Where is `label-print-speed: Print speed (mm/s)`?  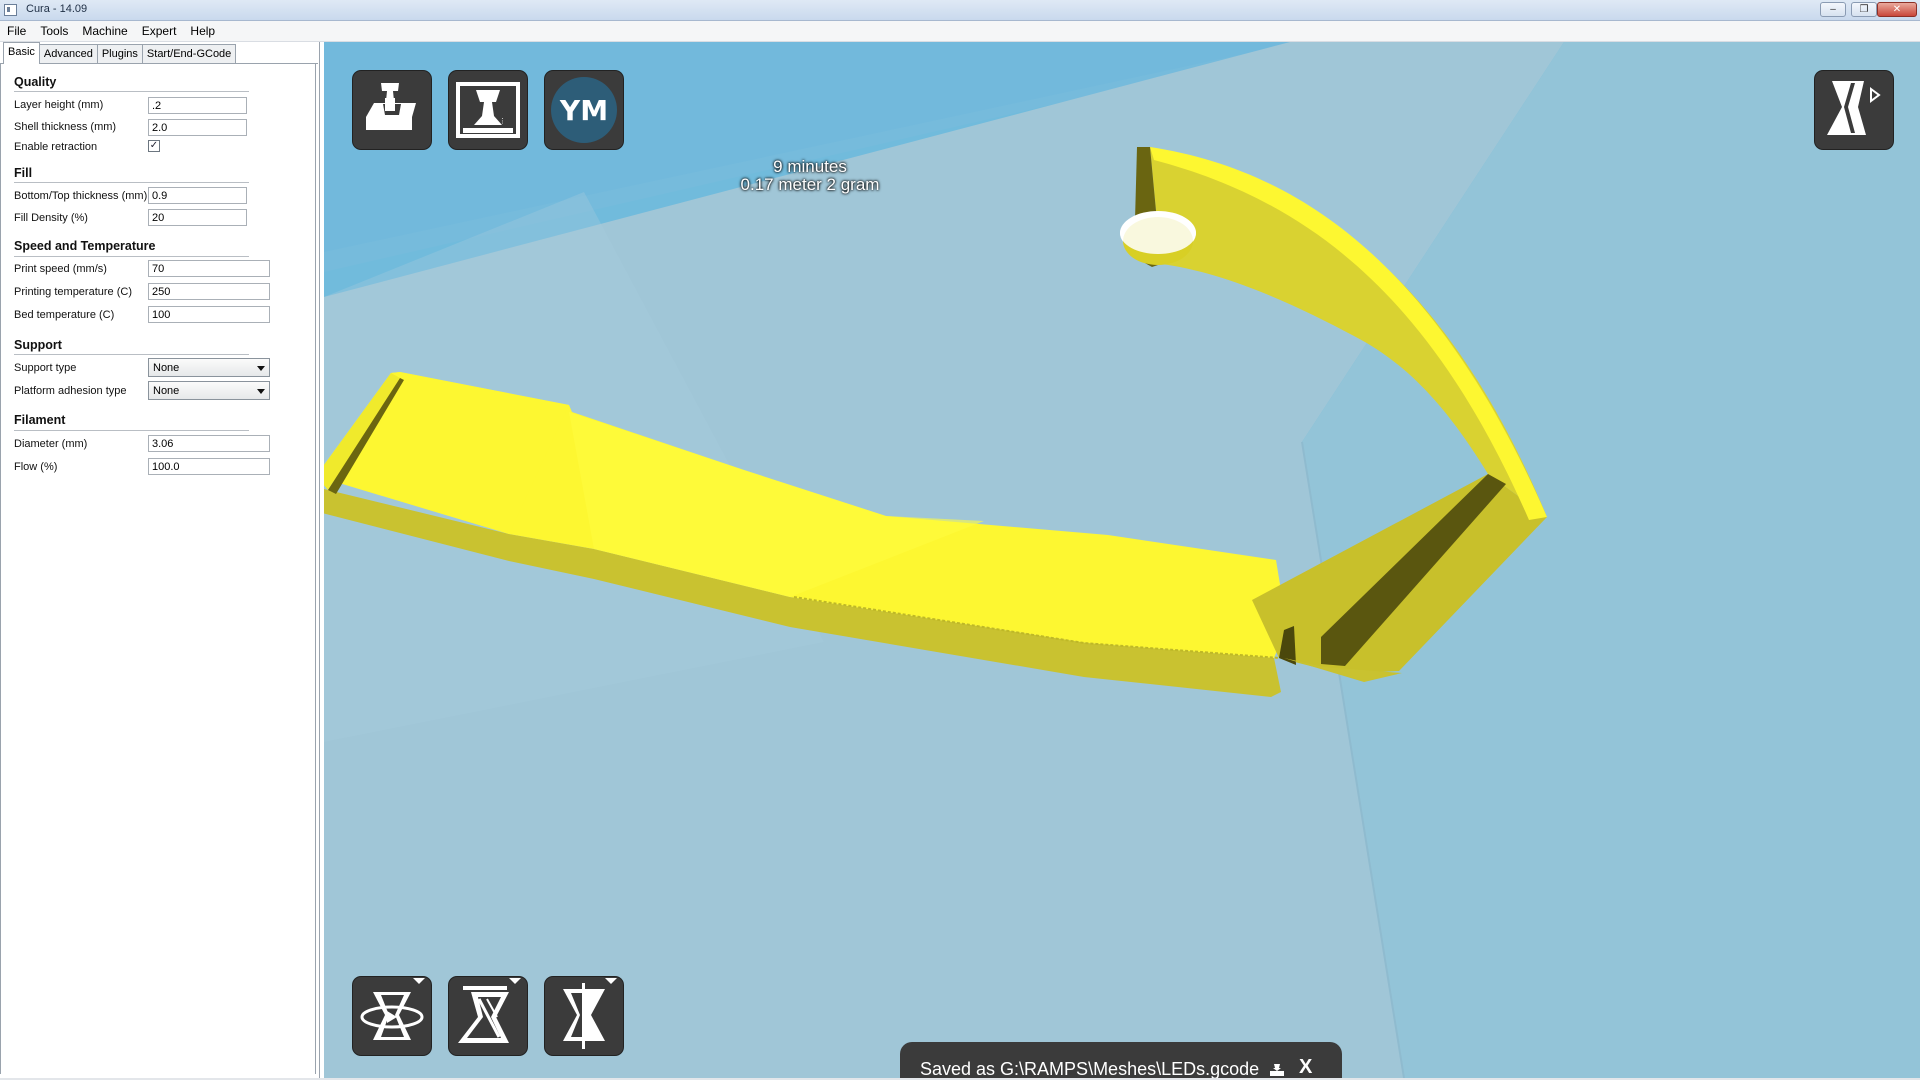 label-print-speed: Print speed (mm/s) is located at coordinates (60, 269).